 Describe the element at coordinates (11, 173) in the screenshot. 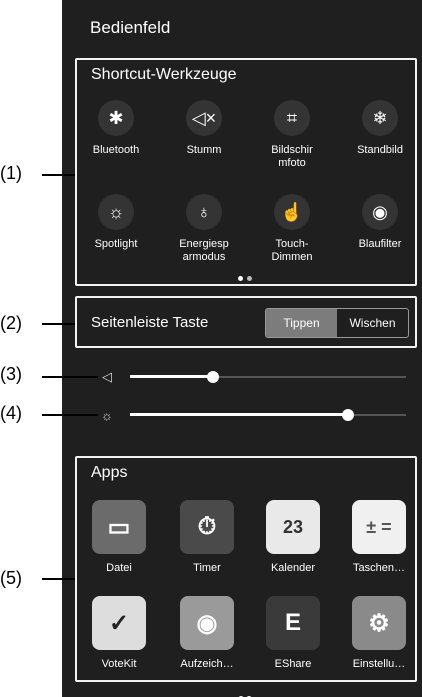

I see `callout-1: (1)` at that location.